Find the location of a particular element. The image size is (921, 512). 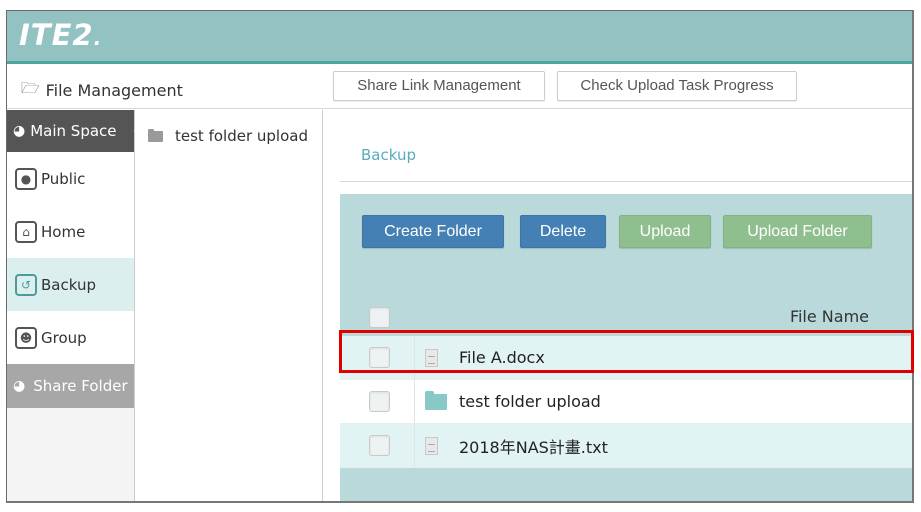

sidebar-item-home: ⌂ Home is located at coordinates (70, 231).